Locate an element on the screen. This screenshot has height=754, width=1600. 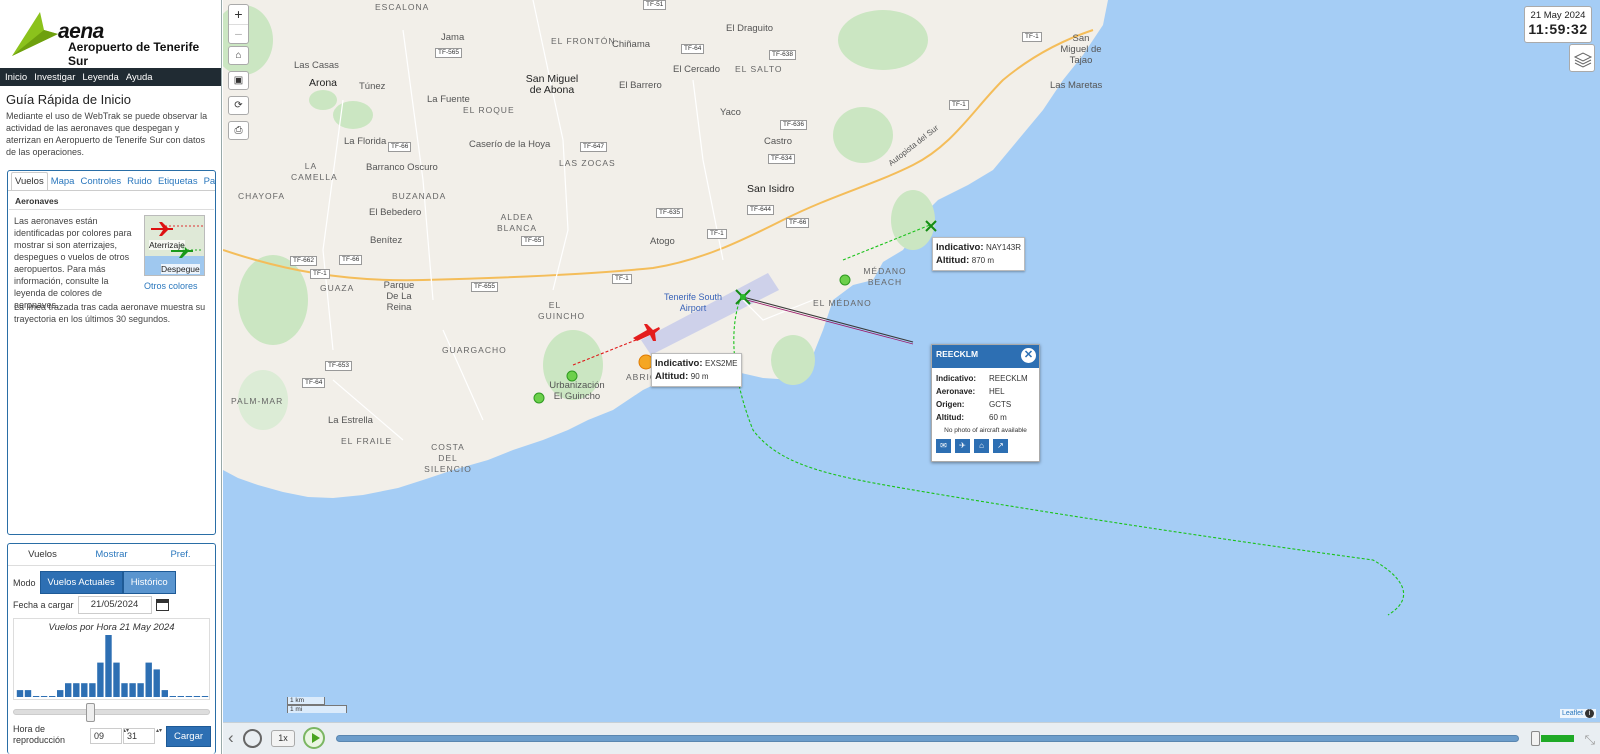
menu-ayuda: Ayuda is located at coordinates (139, 77).